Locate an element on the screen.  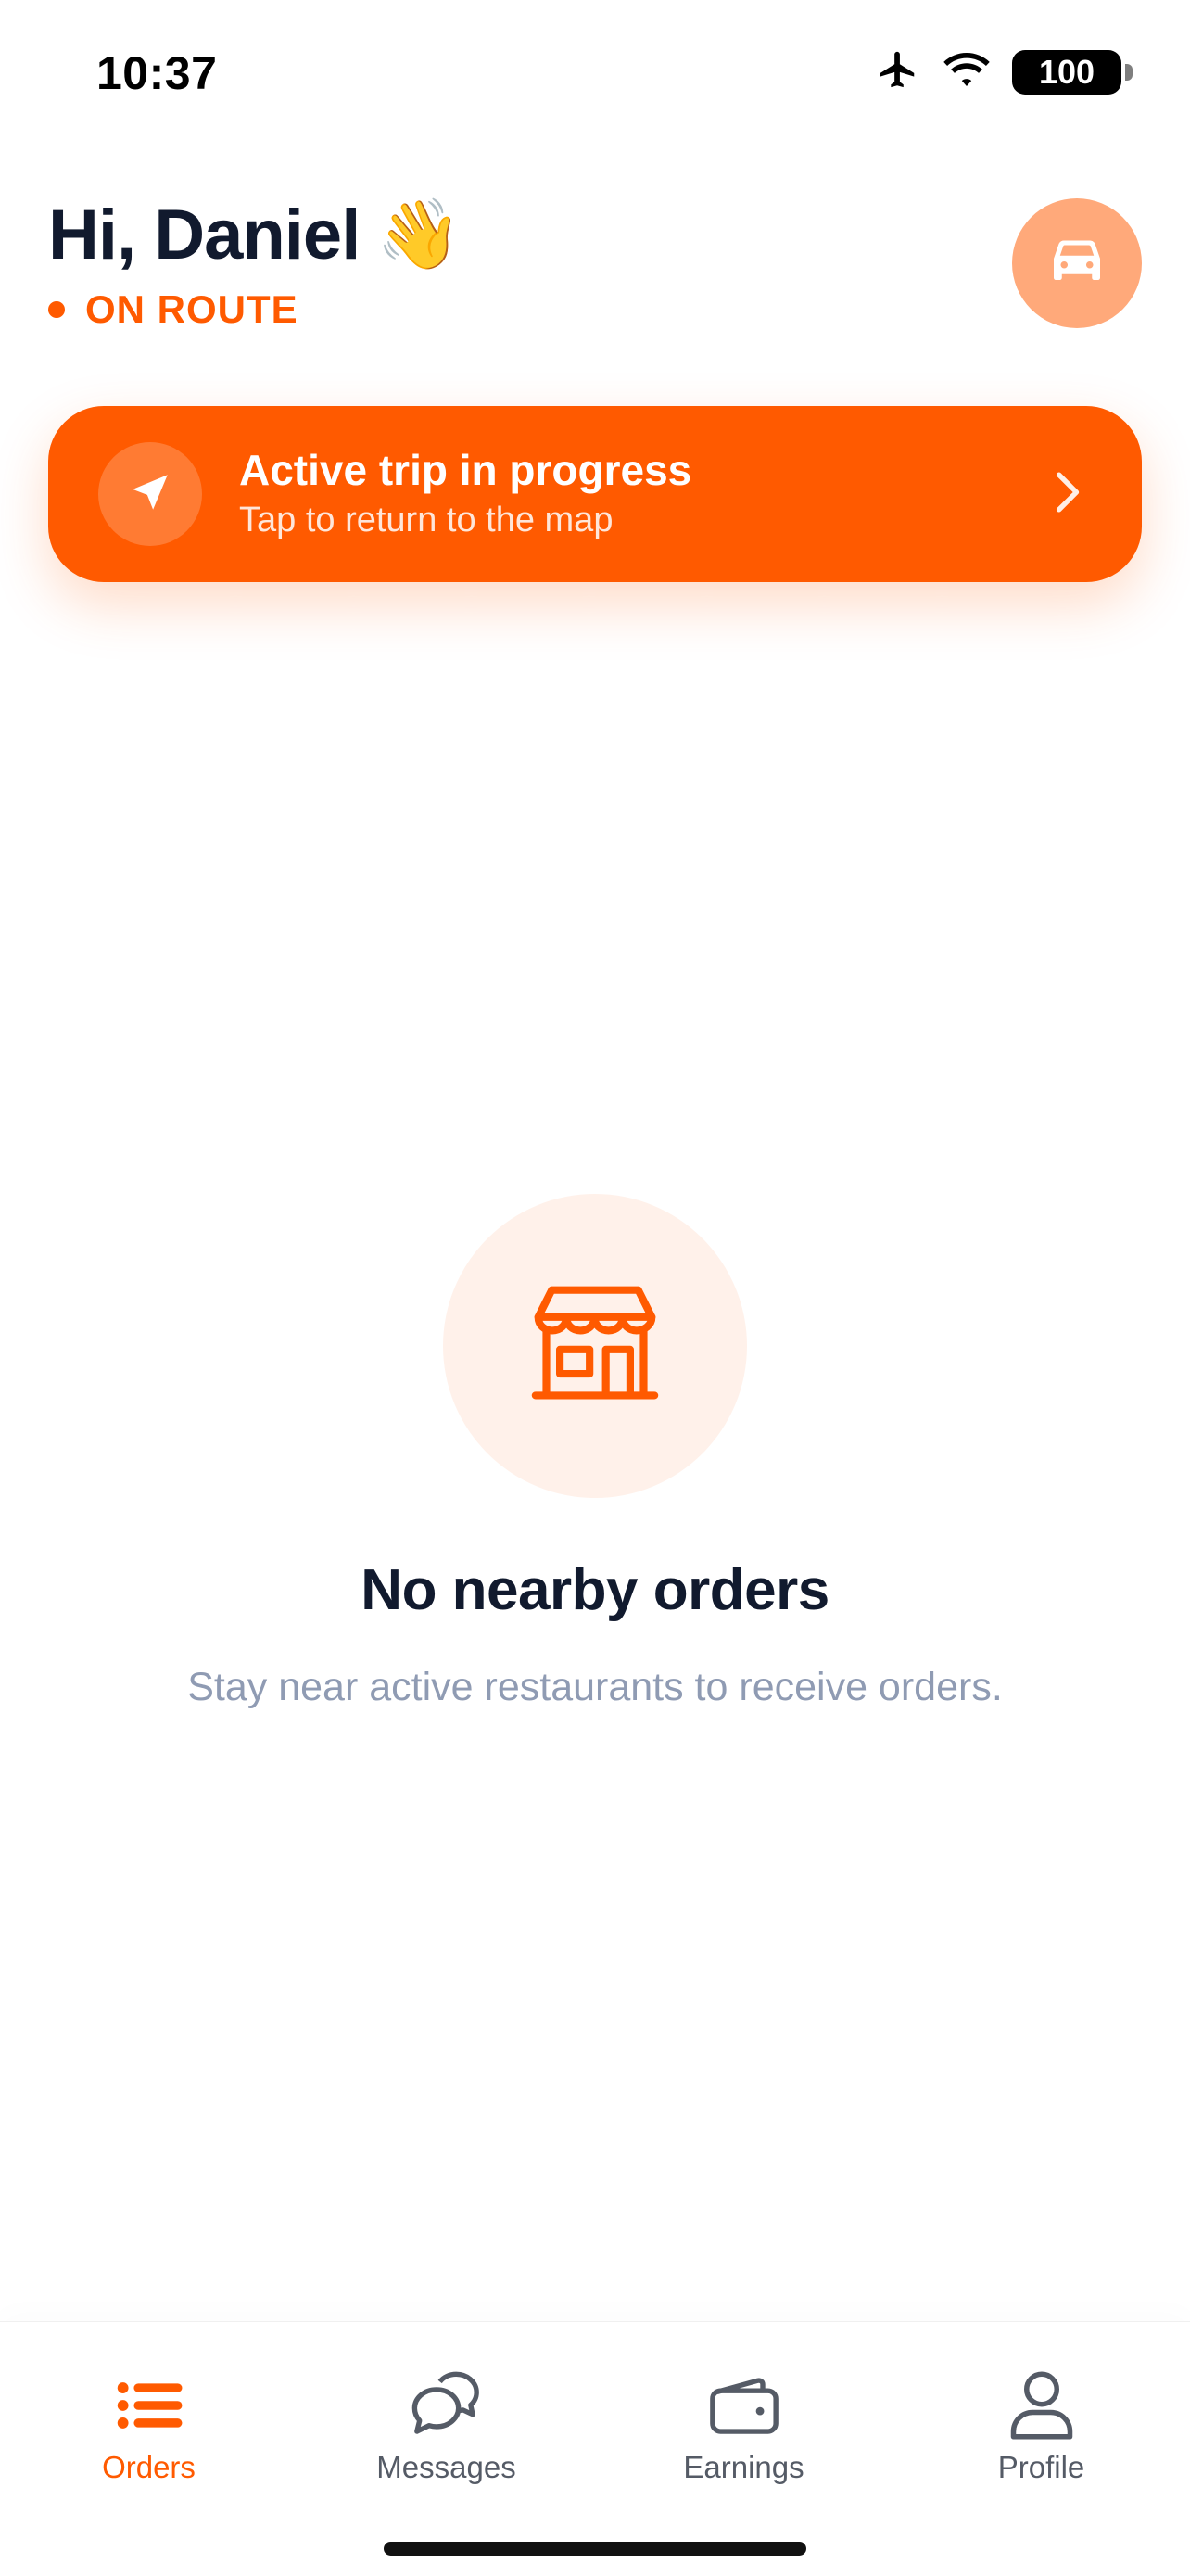
list-icon is located at coordinates (149, 2405).